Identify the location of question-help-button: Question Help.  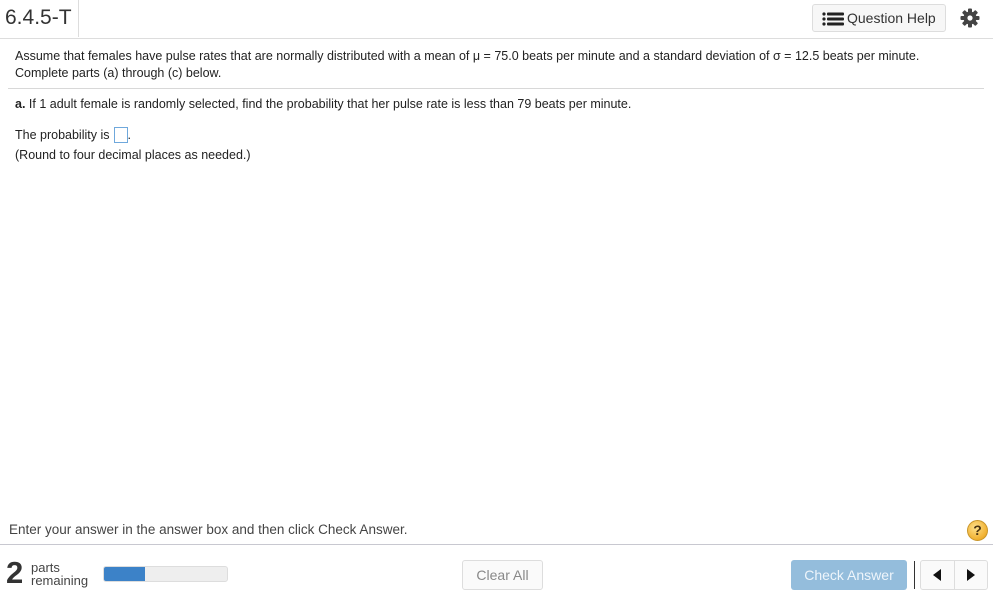
(879, 18).